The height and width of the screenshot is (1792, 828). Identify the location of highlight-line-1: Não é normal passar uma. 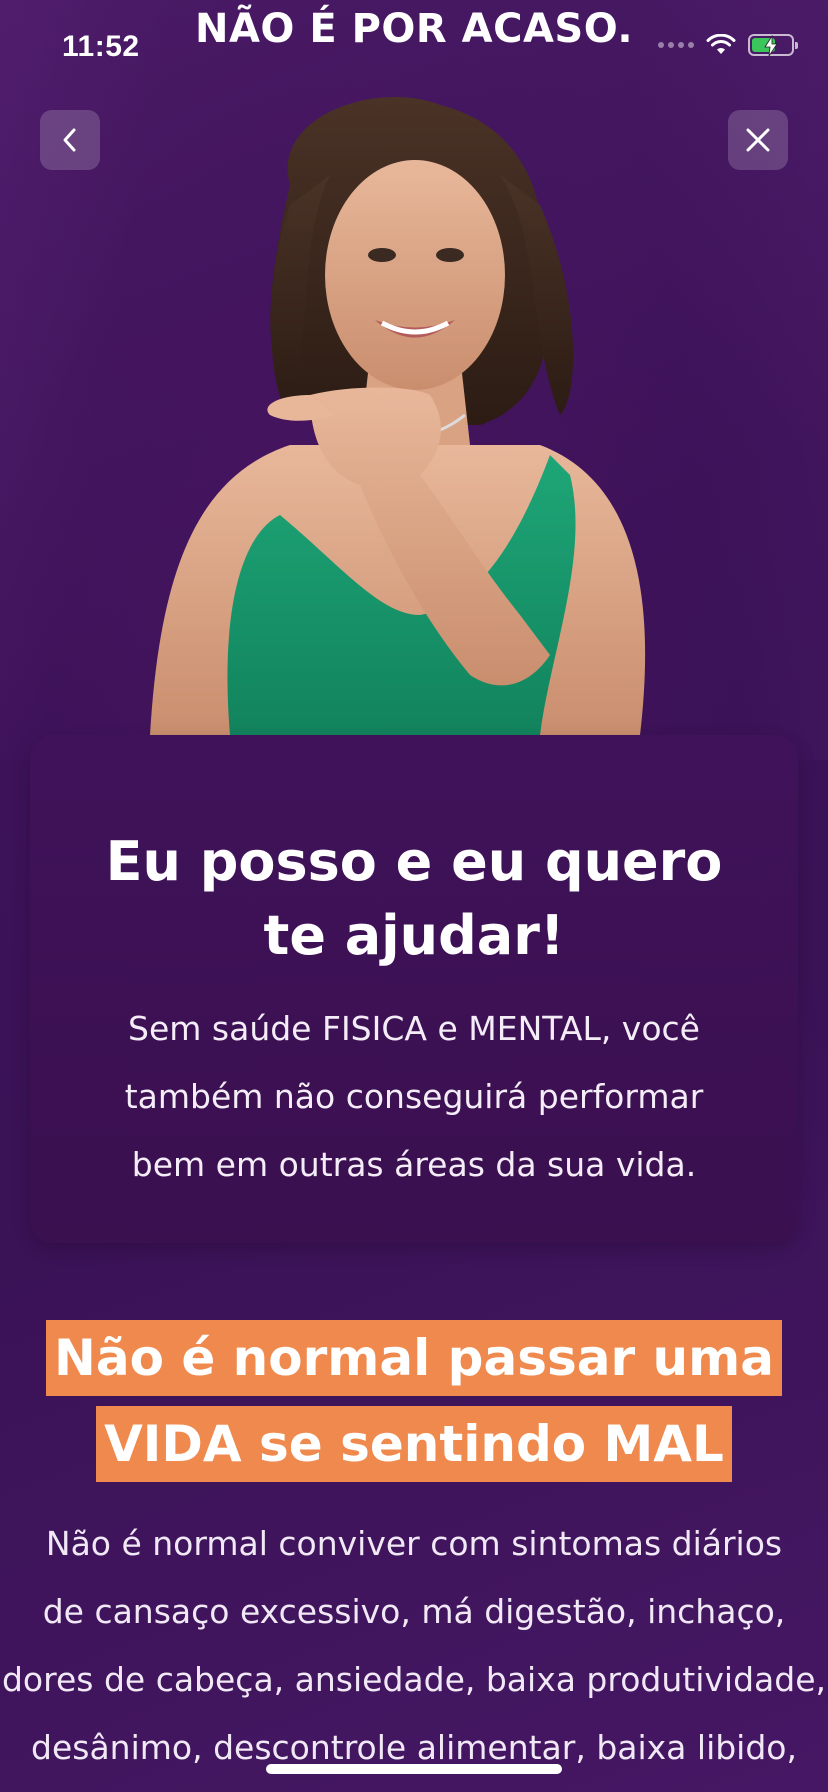
(414, 1358).